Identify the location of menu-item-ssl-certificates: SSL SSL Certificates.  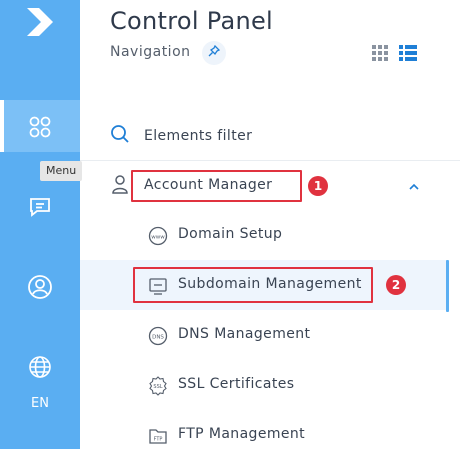
(263, 385).